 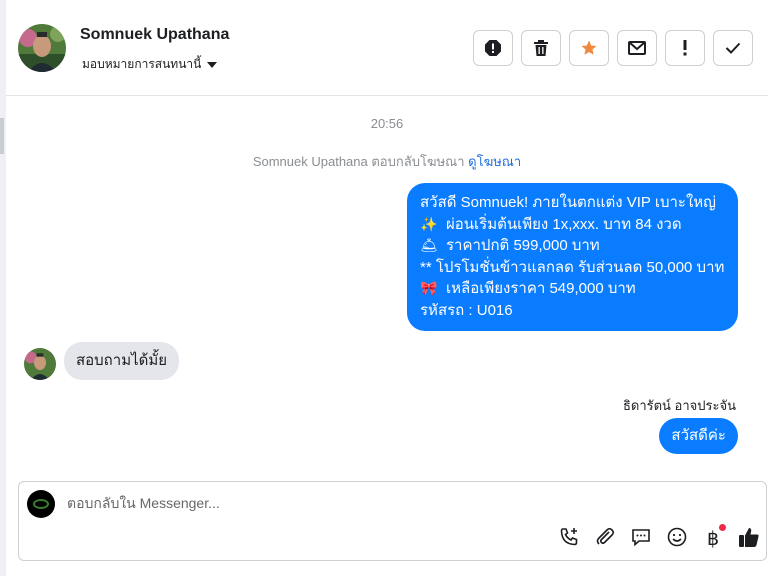 I want to click on follow-up-button, so click(x=685, y=48).